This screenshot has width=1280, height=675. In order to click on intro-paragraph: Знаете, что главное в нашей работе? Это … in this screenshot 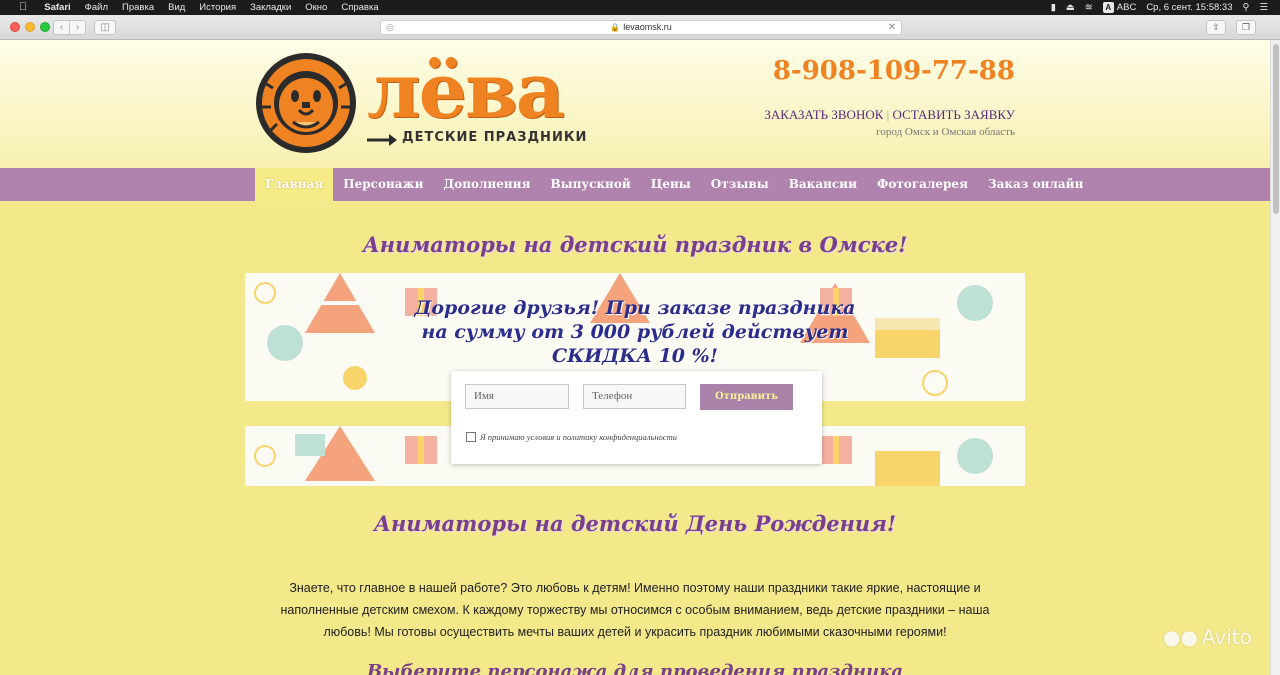, I will do `click(635, 610)`.